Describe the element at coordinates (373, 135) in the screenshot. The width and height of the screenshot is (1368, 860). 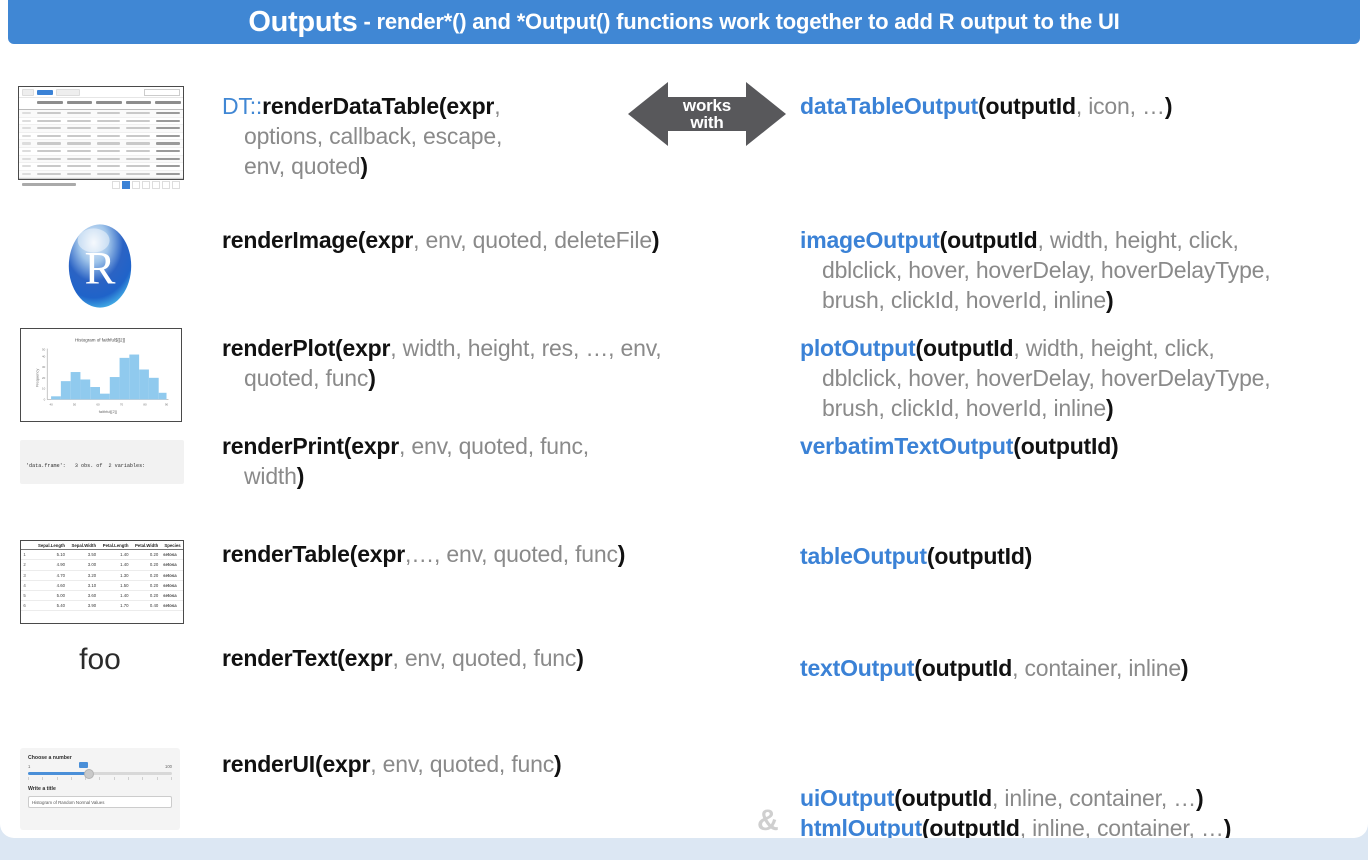
I see `optional-args: options, callback, escape,` at that location.